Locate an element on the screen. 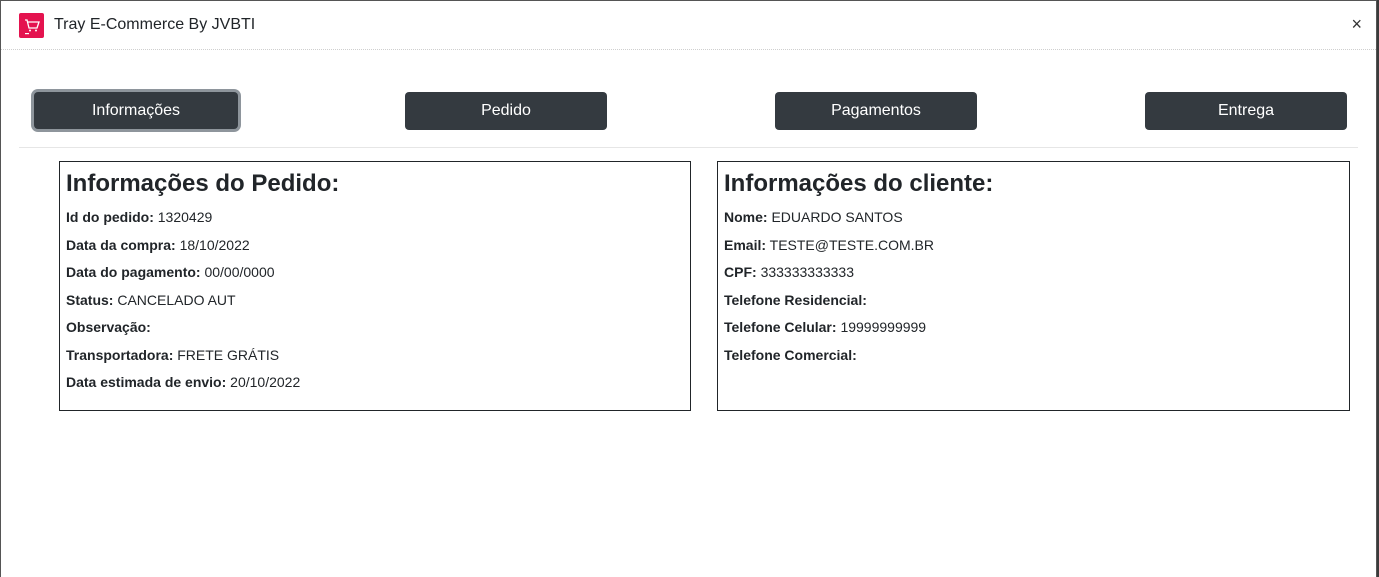  name-row: Nome: EDUARDO SANTOS is located at coordinates (1033, 218).